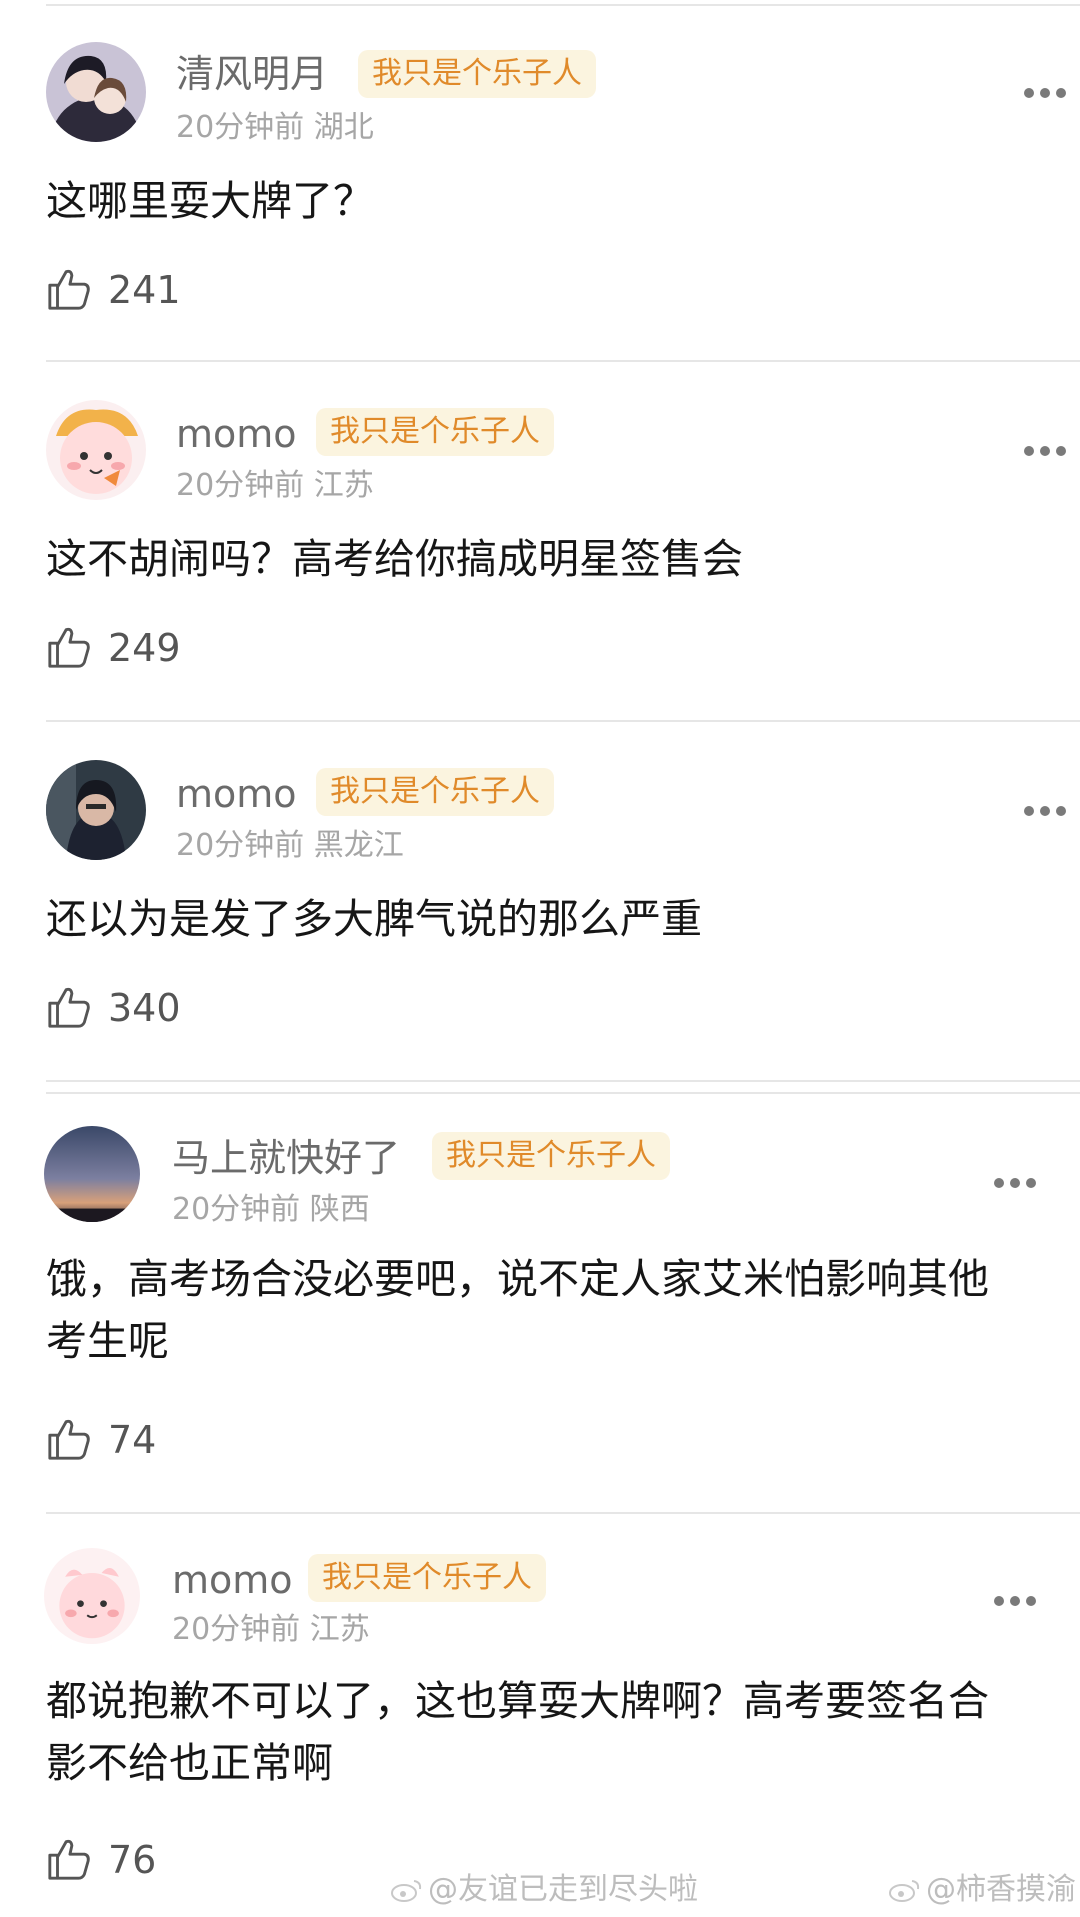 The height and width of the screenshot is (1917, 1080). I want to click on photo-avatar-icon, so click(96, 810).